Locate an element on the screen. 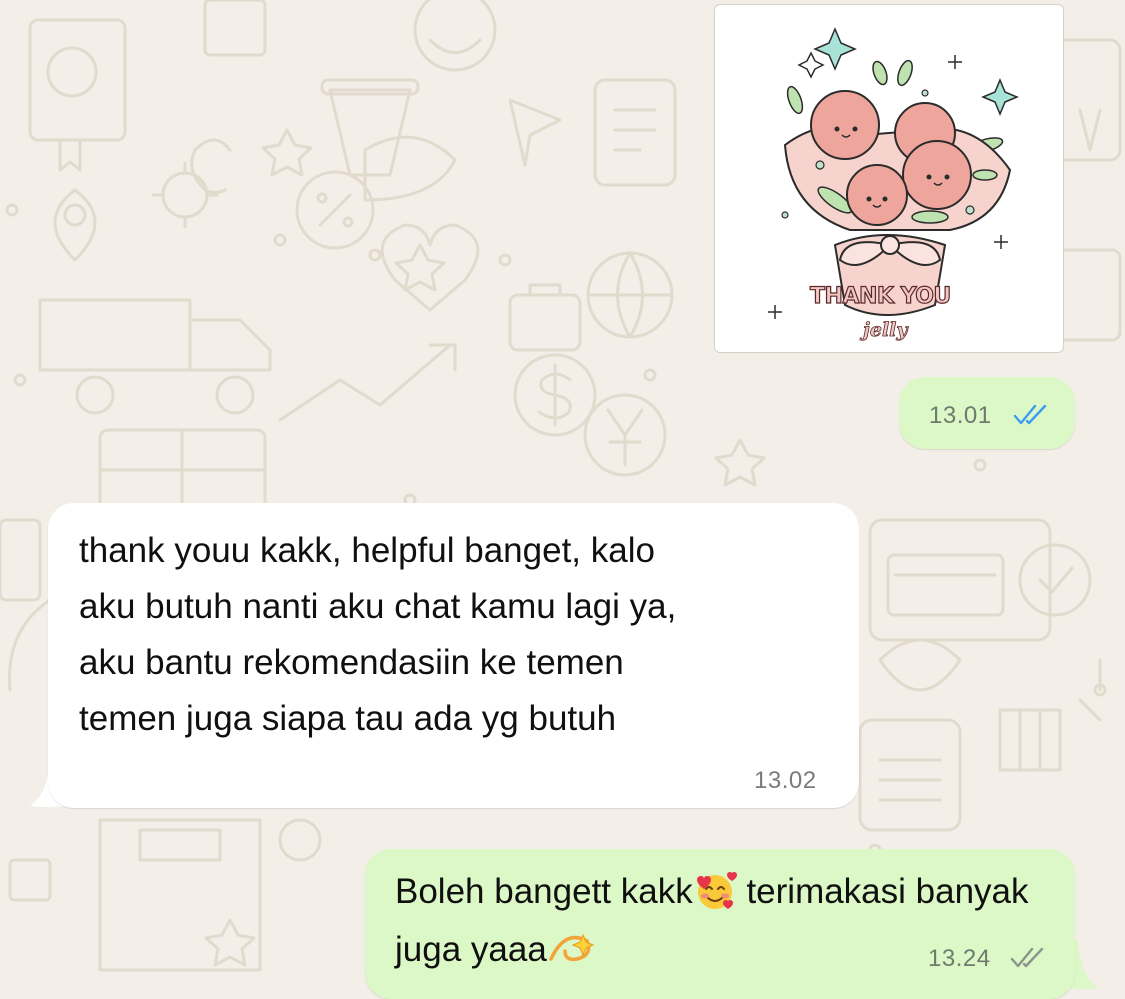 The width and height of the screenshot is (1125, 999). message-time: 13.24 is located at coordinates (959, 958).